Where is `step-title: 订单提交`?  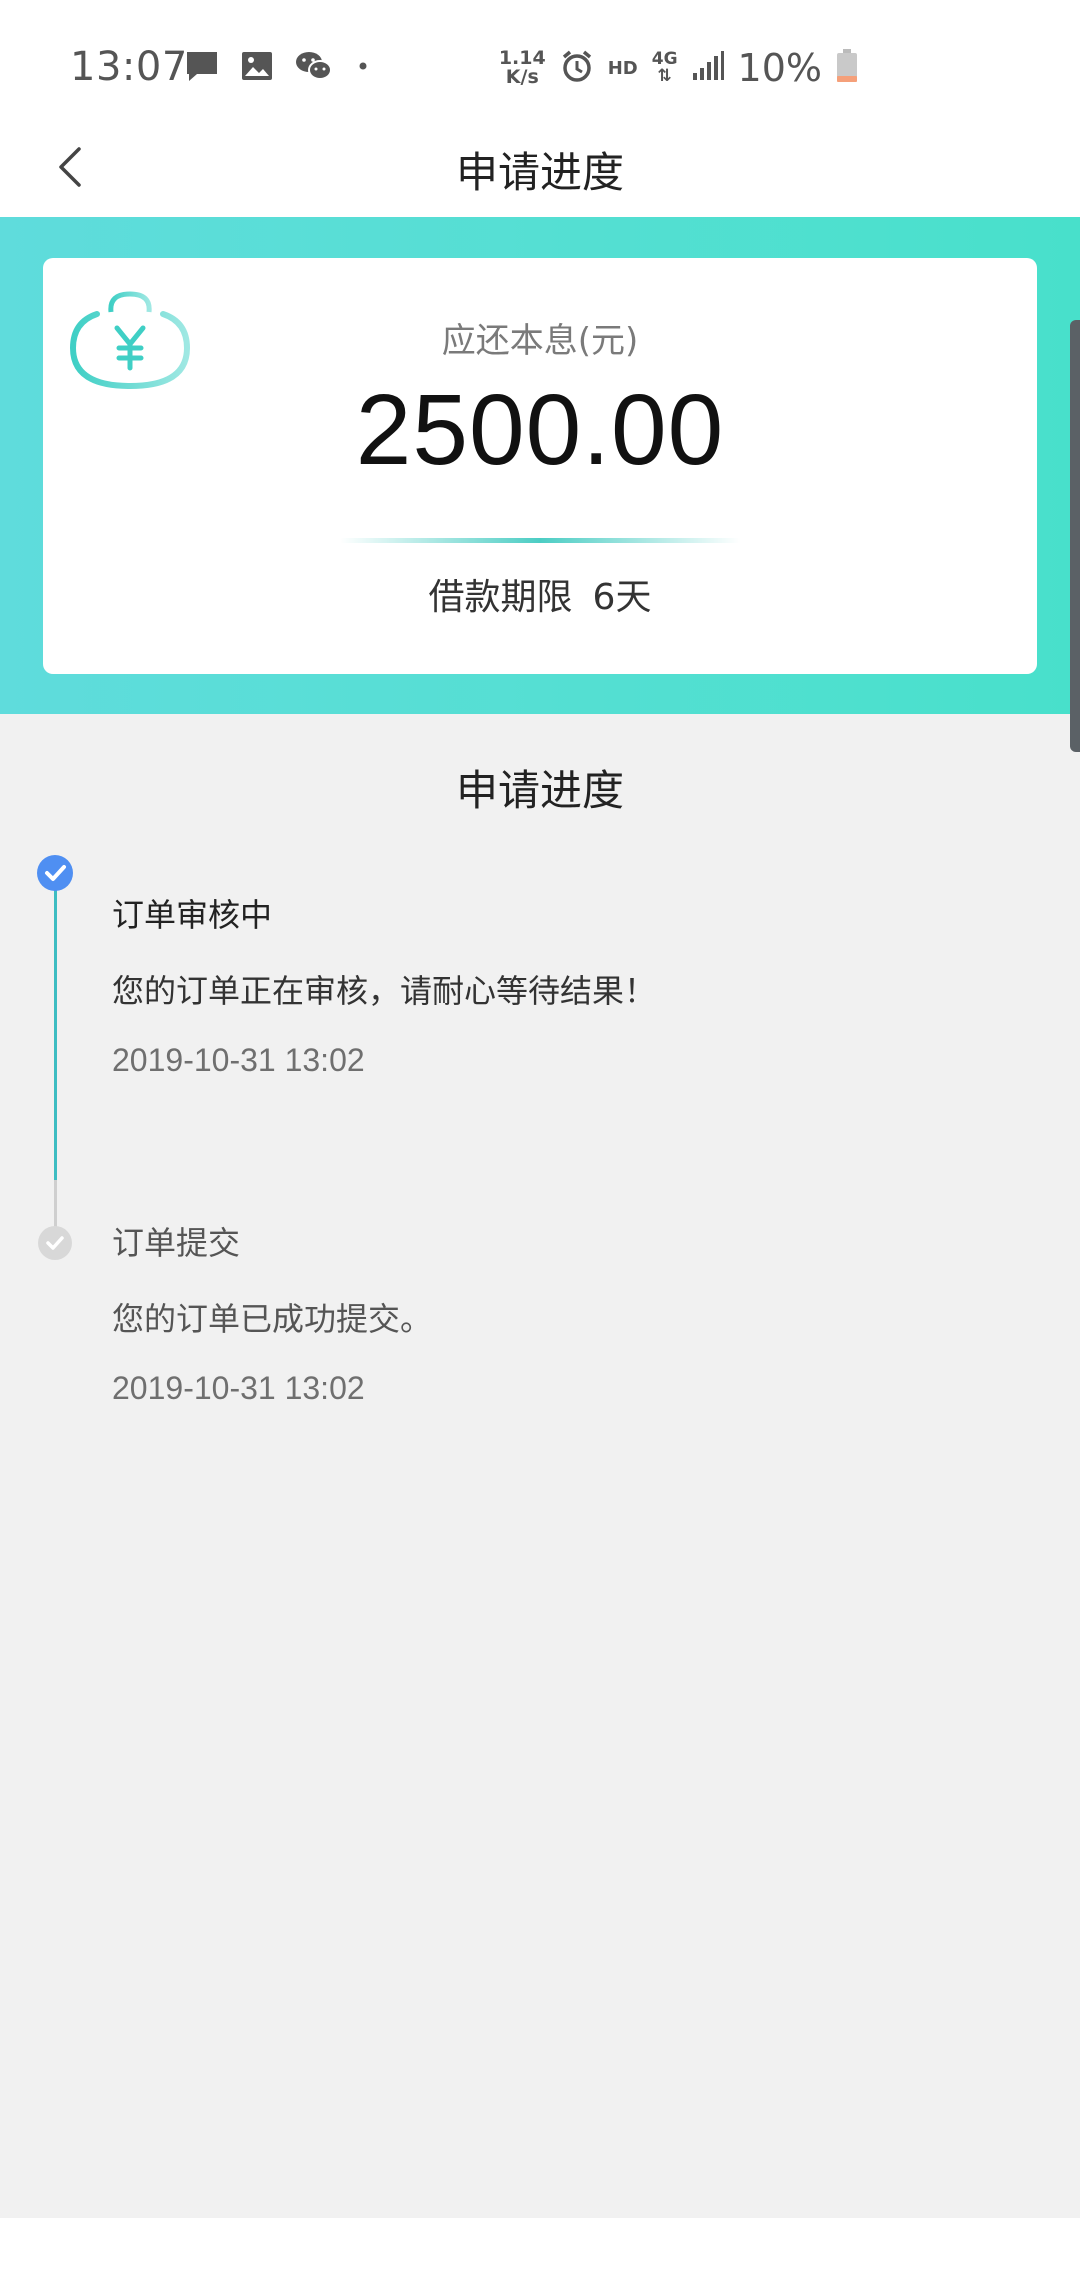
step-title: 订单提交 is located at coordinates (176, 1243).